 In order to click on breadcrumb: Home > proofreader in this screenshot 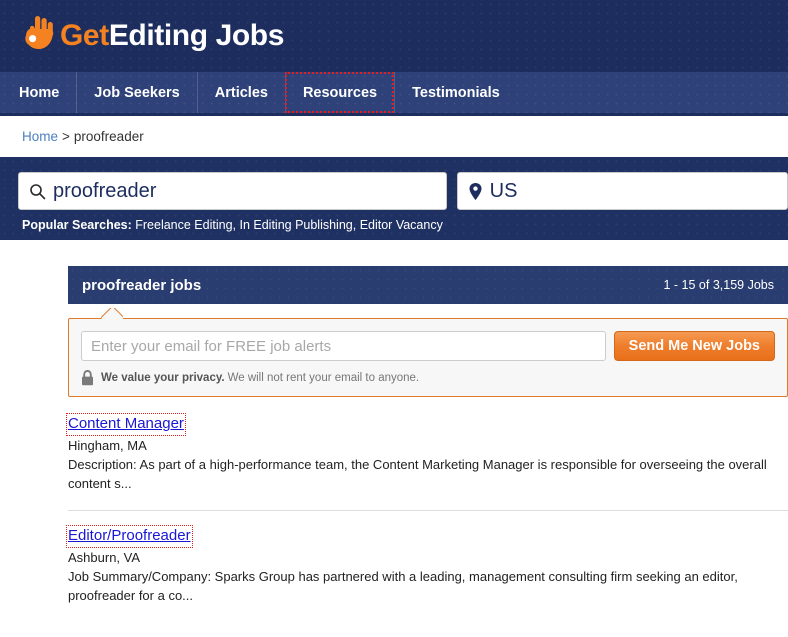, I will do `click(394, 136)`.